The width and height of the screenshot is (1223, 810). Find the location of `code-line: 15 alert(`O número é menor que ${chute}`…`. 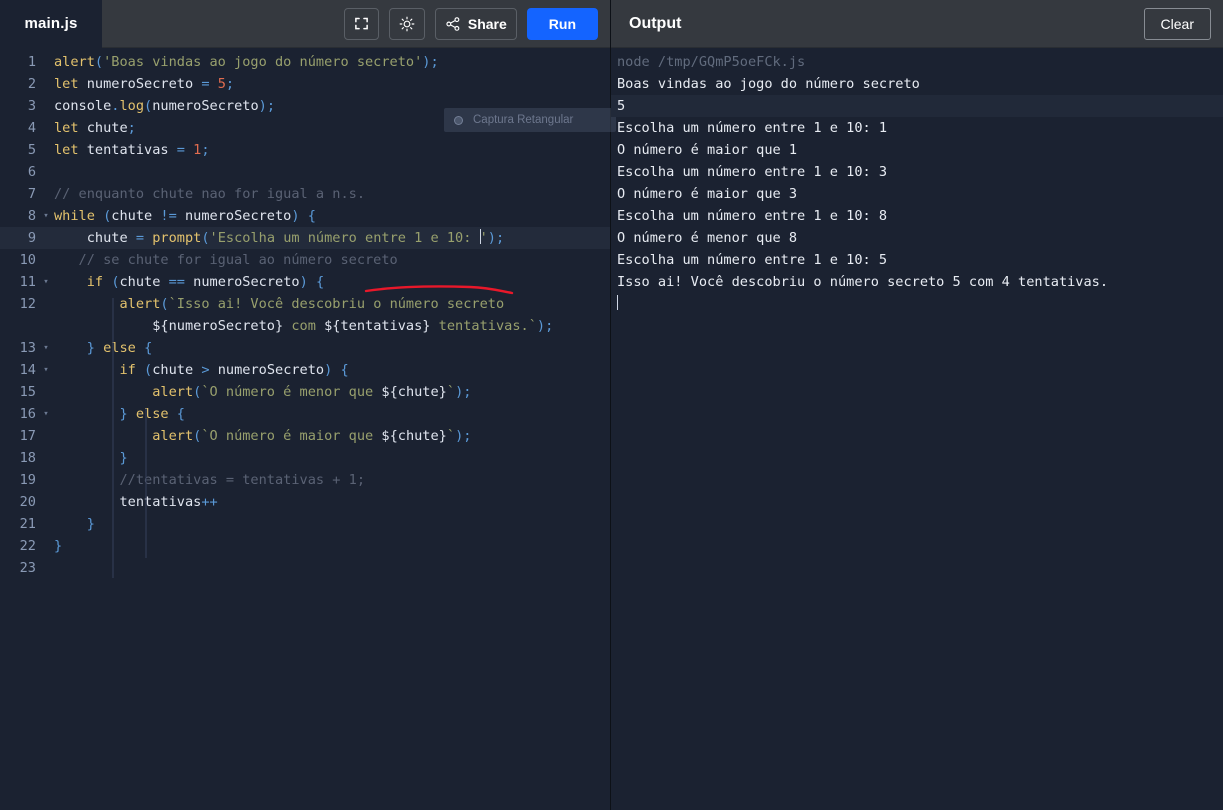

code-line: 15 alert(`O número é menor que ${chute}`… is located at coordinates (305, 392).